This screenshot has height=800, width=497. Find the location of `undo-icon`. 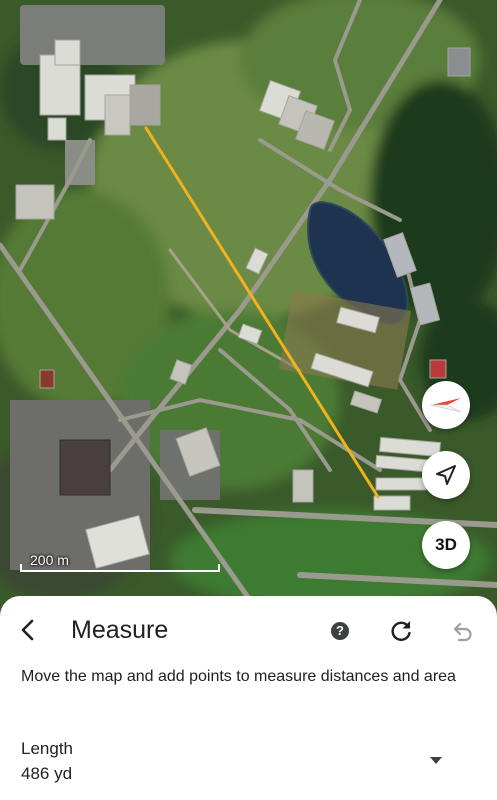

undo-icon is located at coordinates (462, 631).